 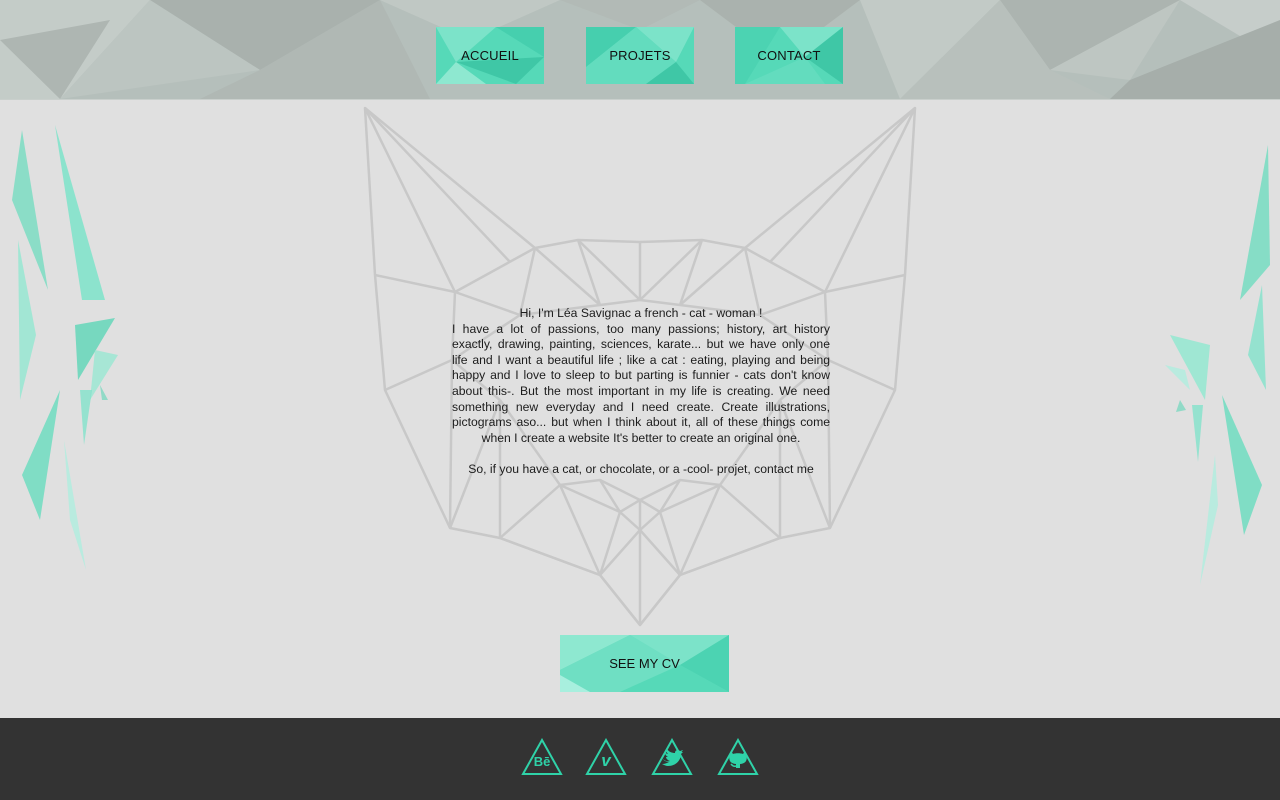 What do you see at coordinates (1217, 365) in the screenshot?
I see `right-crystal-shards` at bounding box center [1217, 365].